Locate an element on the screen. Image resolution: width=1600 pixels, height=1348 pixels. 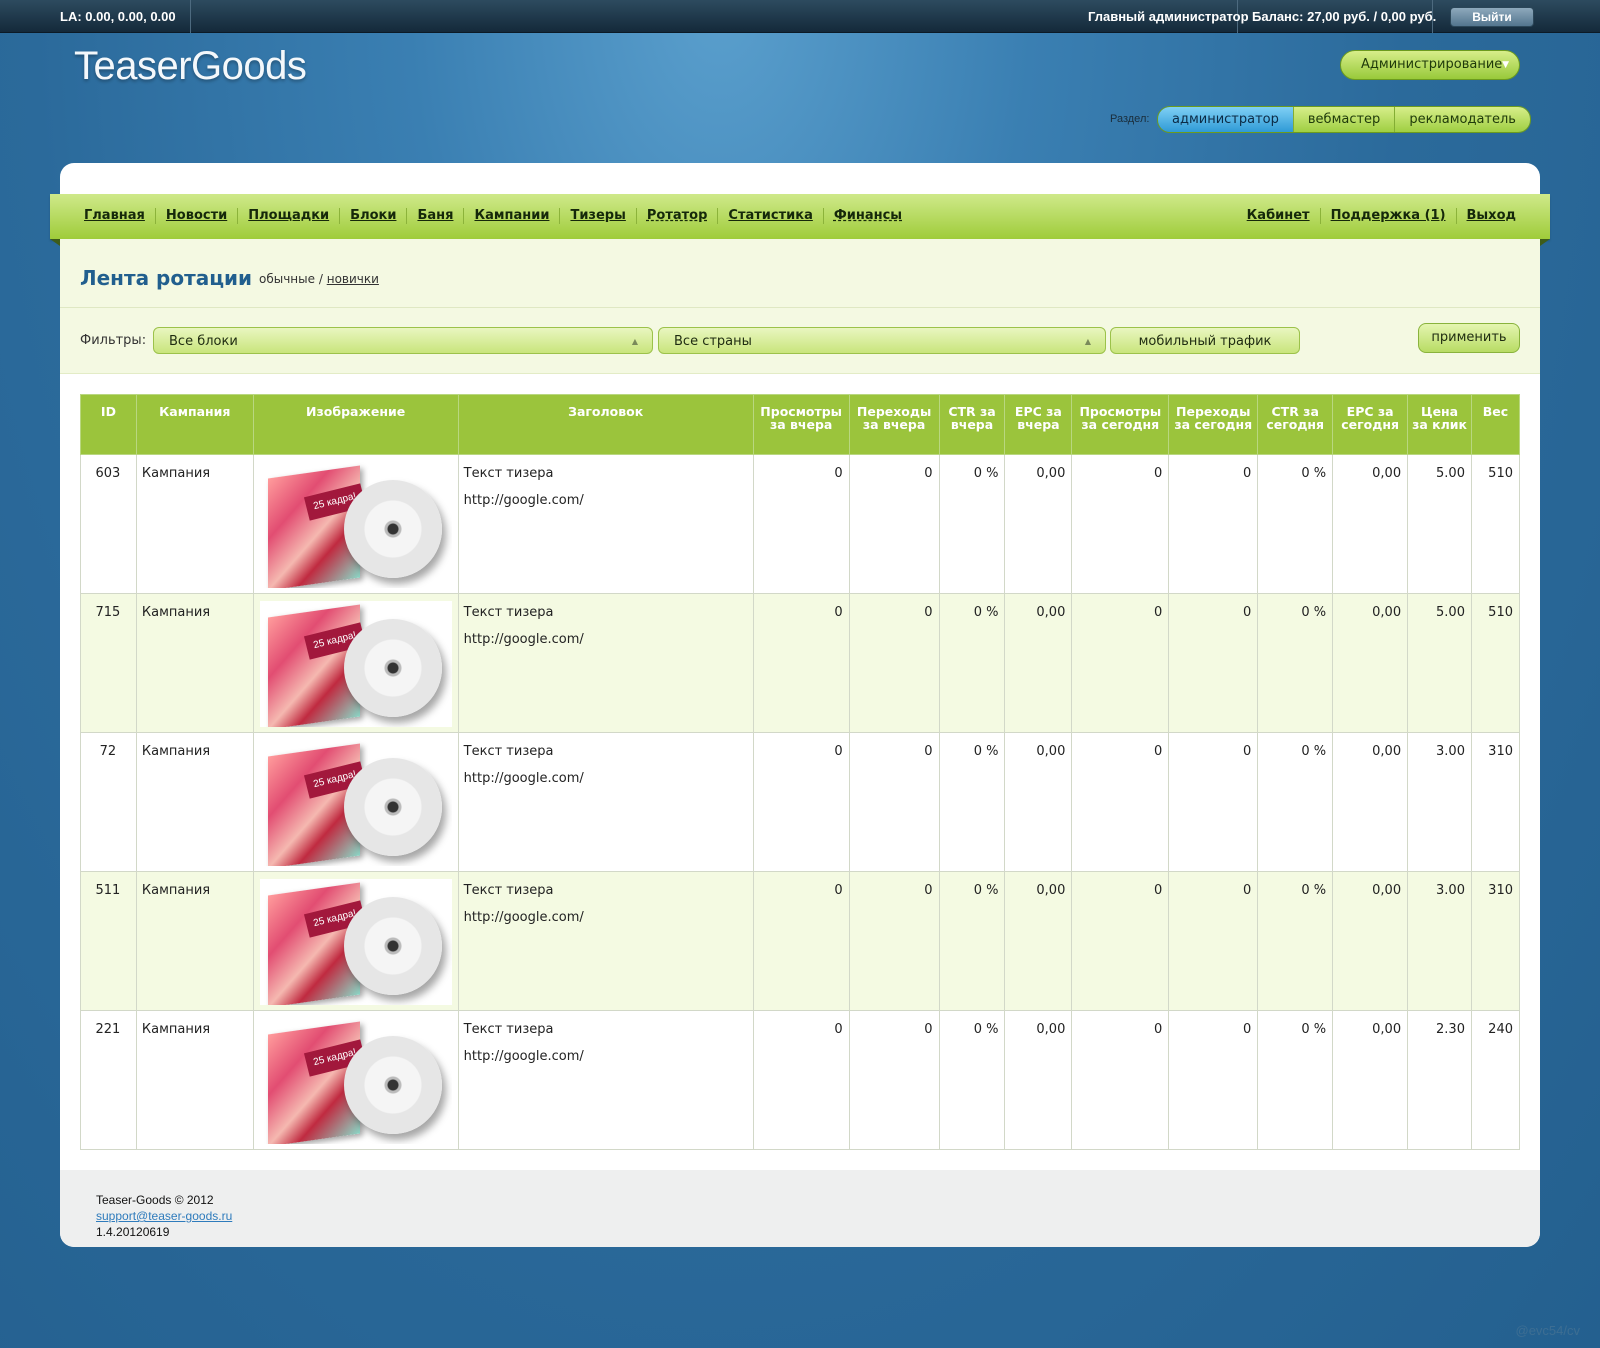
col-header-title: Заголовок is located at coordinates (605, 424).